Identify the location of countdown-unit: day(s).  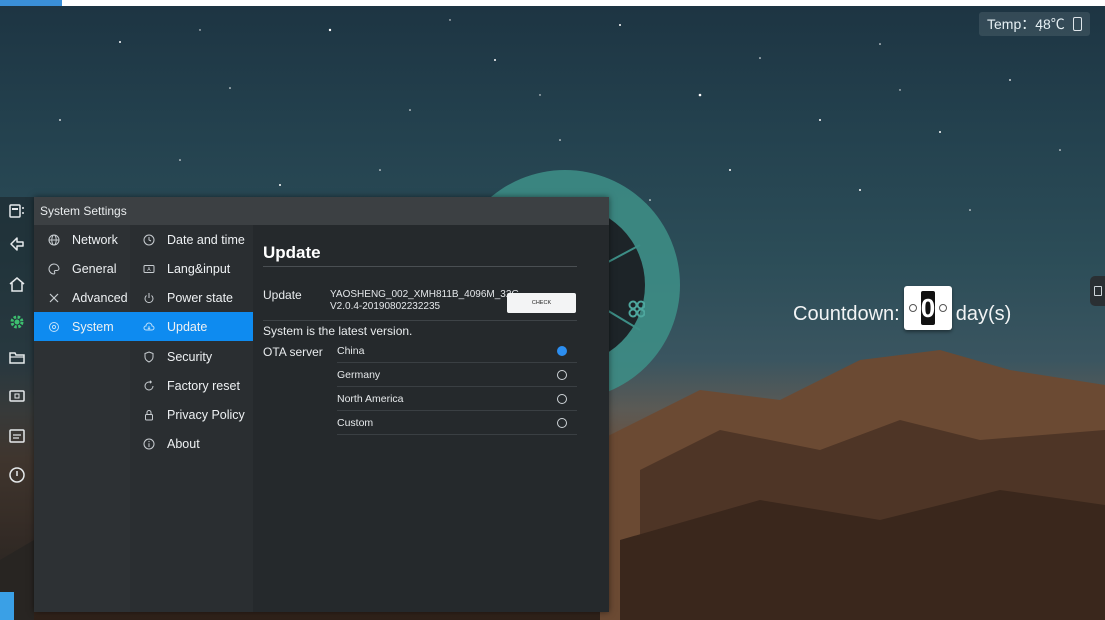
(983, 314).